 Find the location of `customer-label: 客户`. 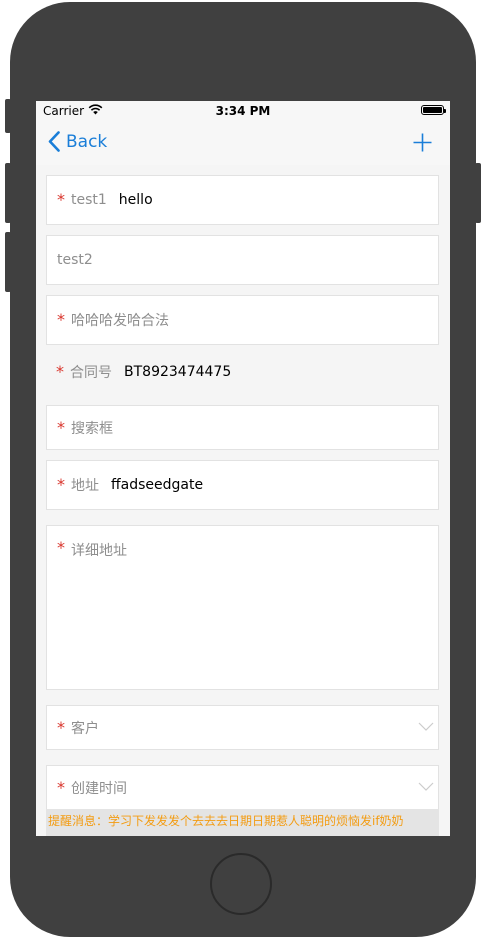

customer-label: 客户 is located at coordinates (85, 728).